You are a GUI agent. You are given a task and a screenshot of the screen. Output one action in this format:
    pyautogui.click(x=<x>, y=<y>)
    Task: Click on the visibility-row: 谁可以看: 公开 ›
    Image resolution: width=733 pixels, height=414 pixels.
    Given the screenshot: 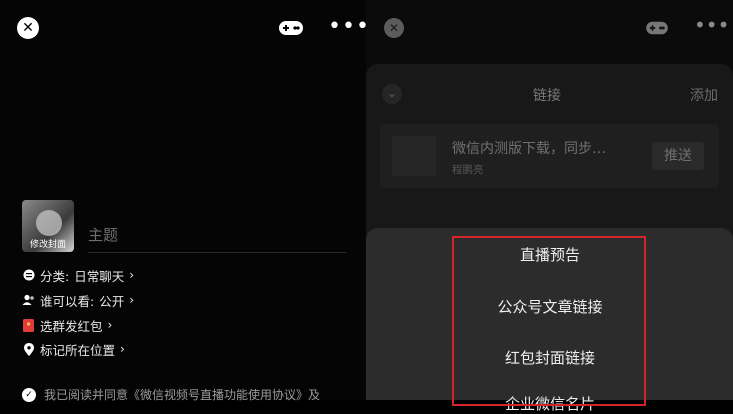 What is the action you would take?
    pyautogui.click(x=78, y=300)
    